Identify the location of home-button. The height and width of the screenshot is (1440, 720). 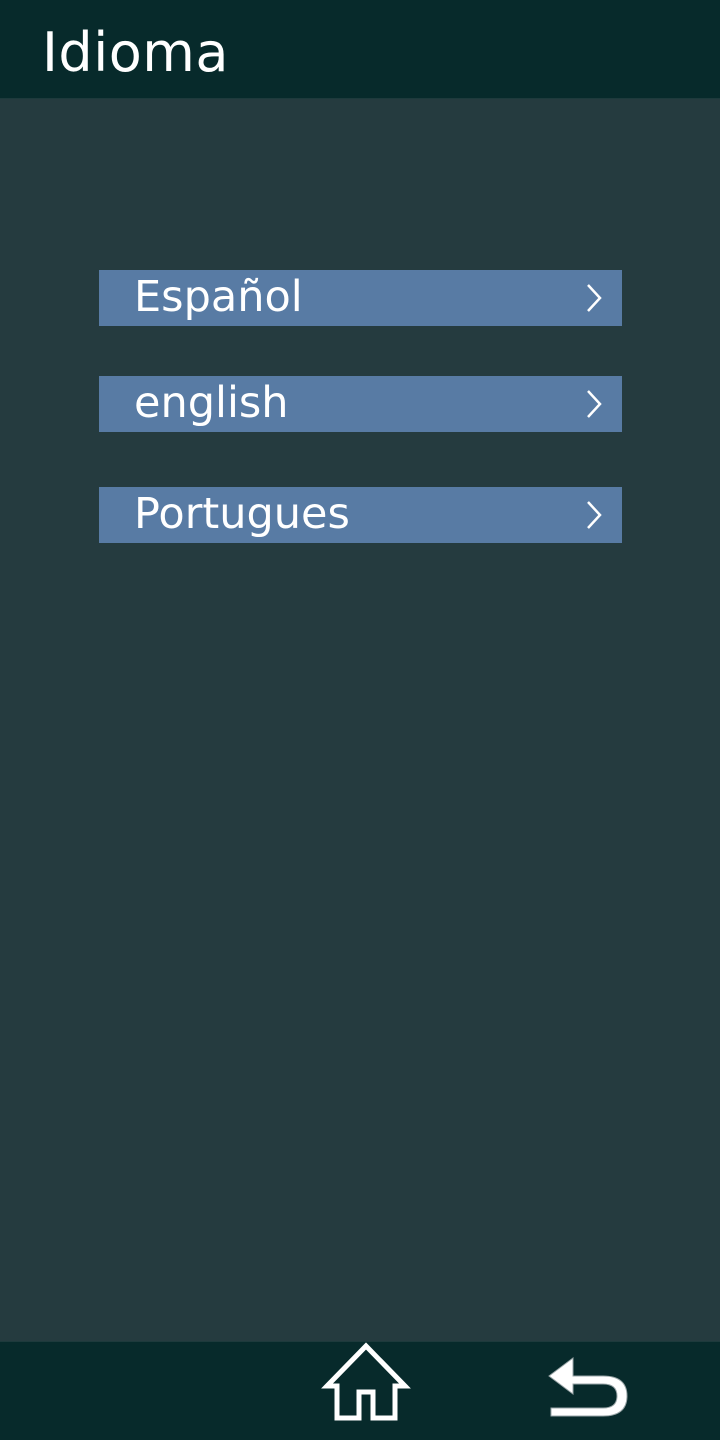
(366, 1383).